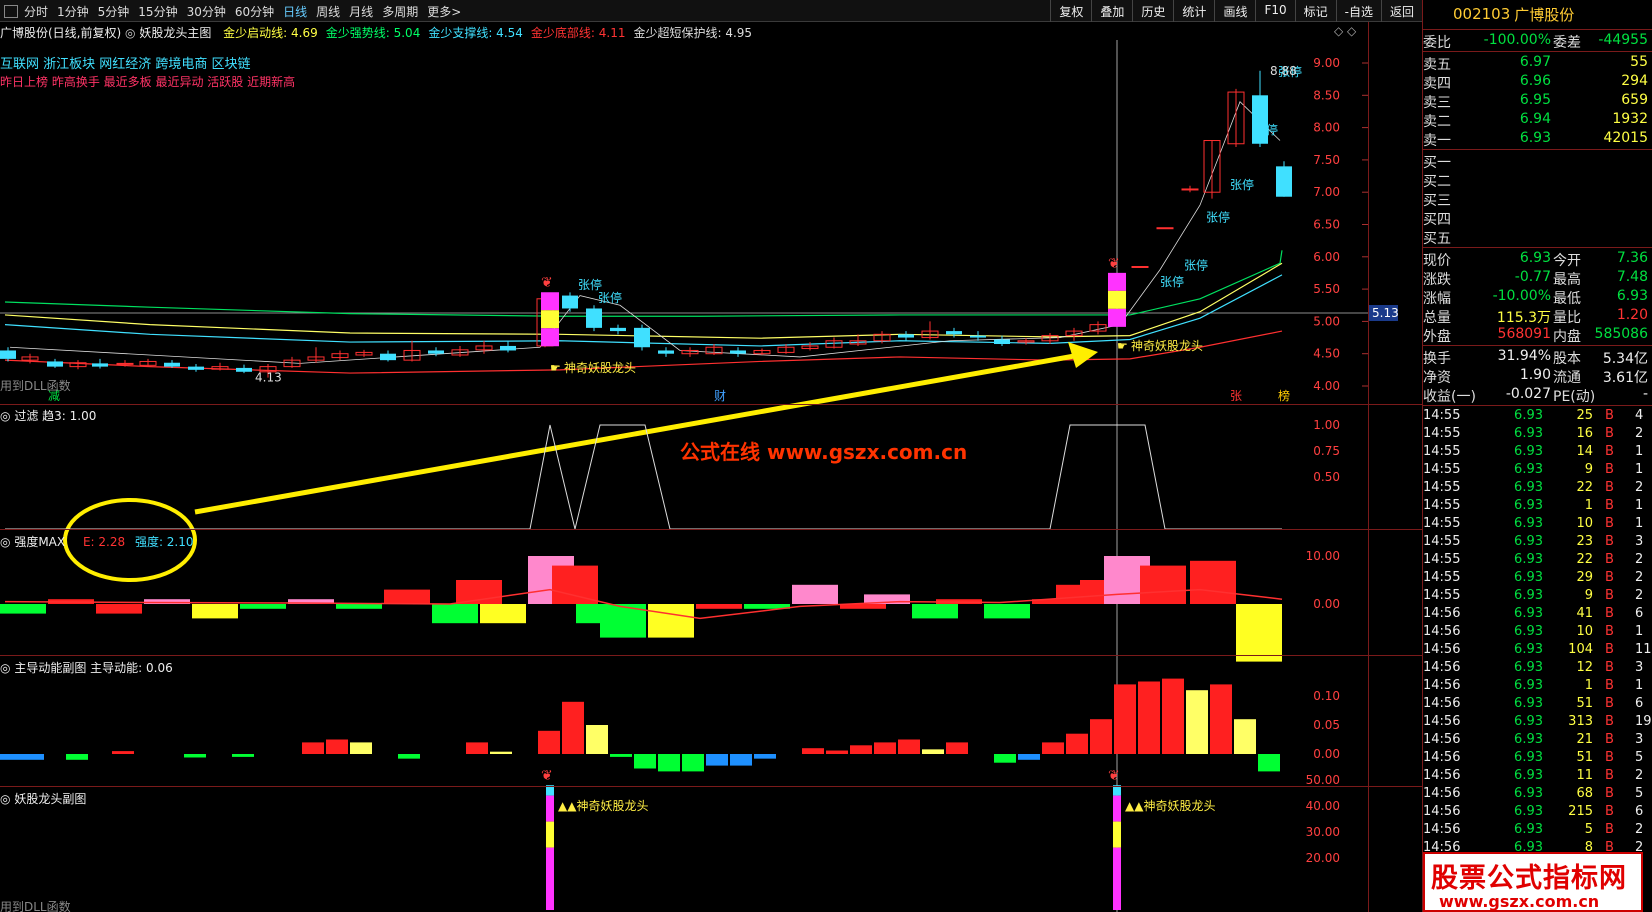  I want to click on bid-label: 买一, so click(1437, 163).